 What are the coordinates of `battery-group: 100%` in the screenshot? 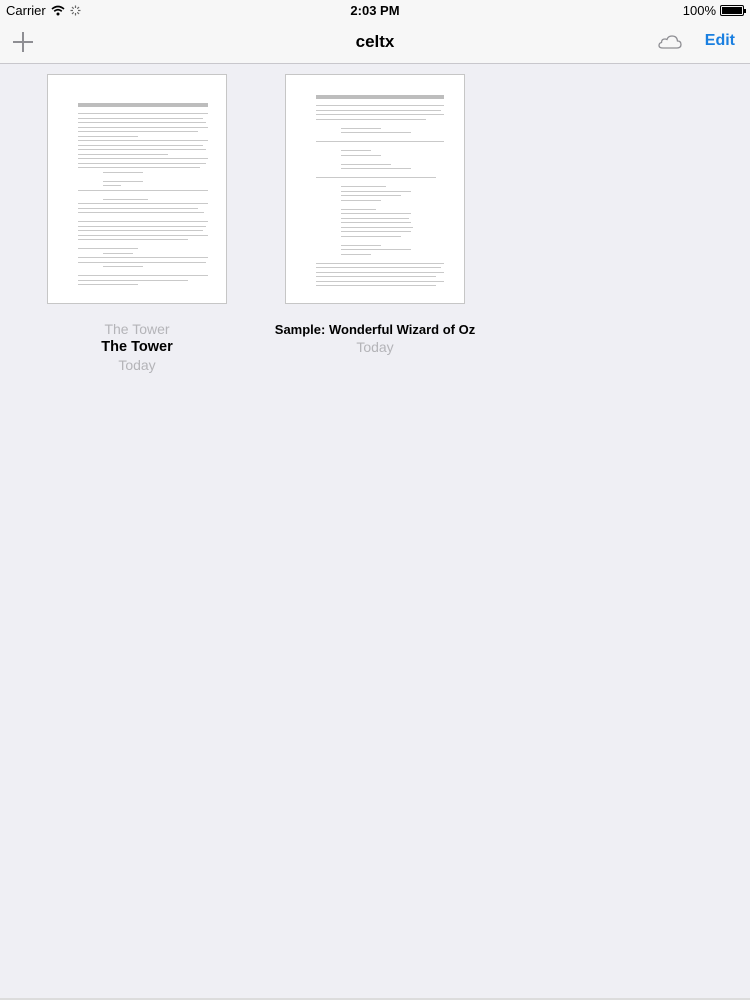 It's located at (714, 10).